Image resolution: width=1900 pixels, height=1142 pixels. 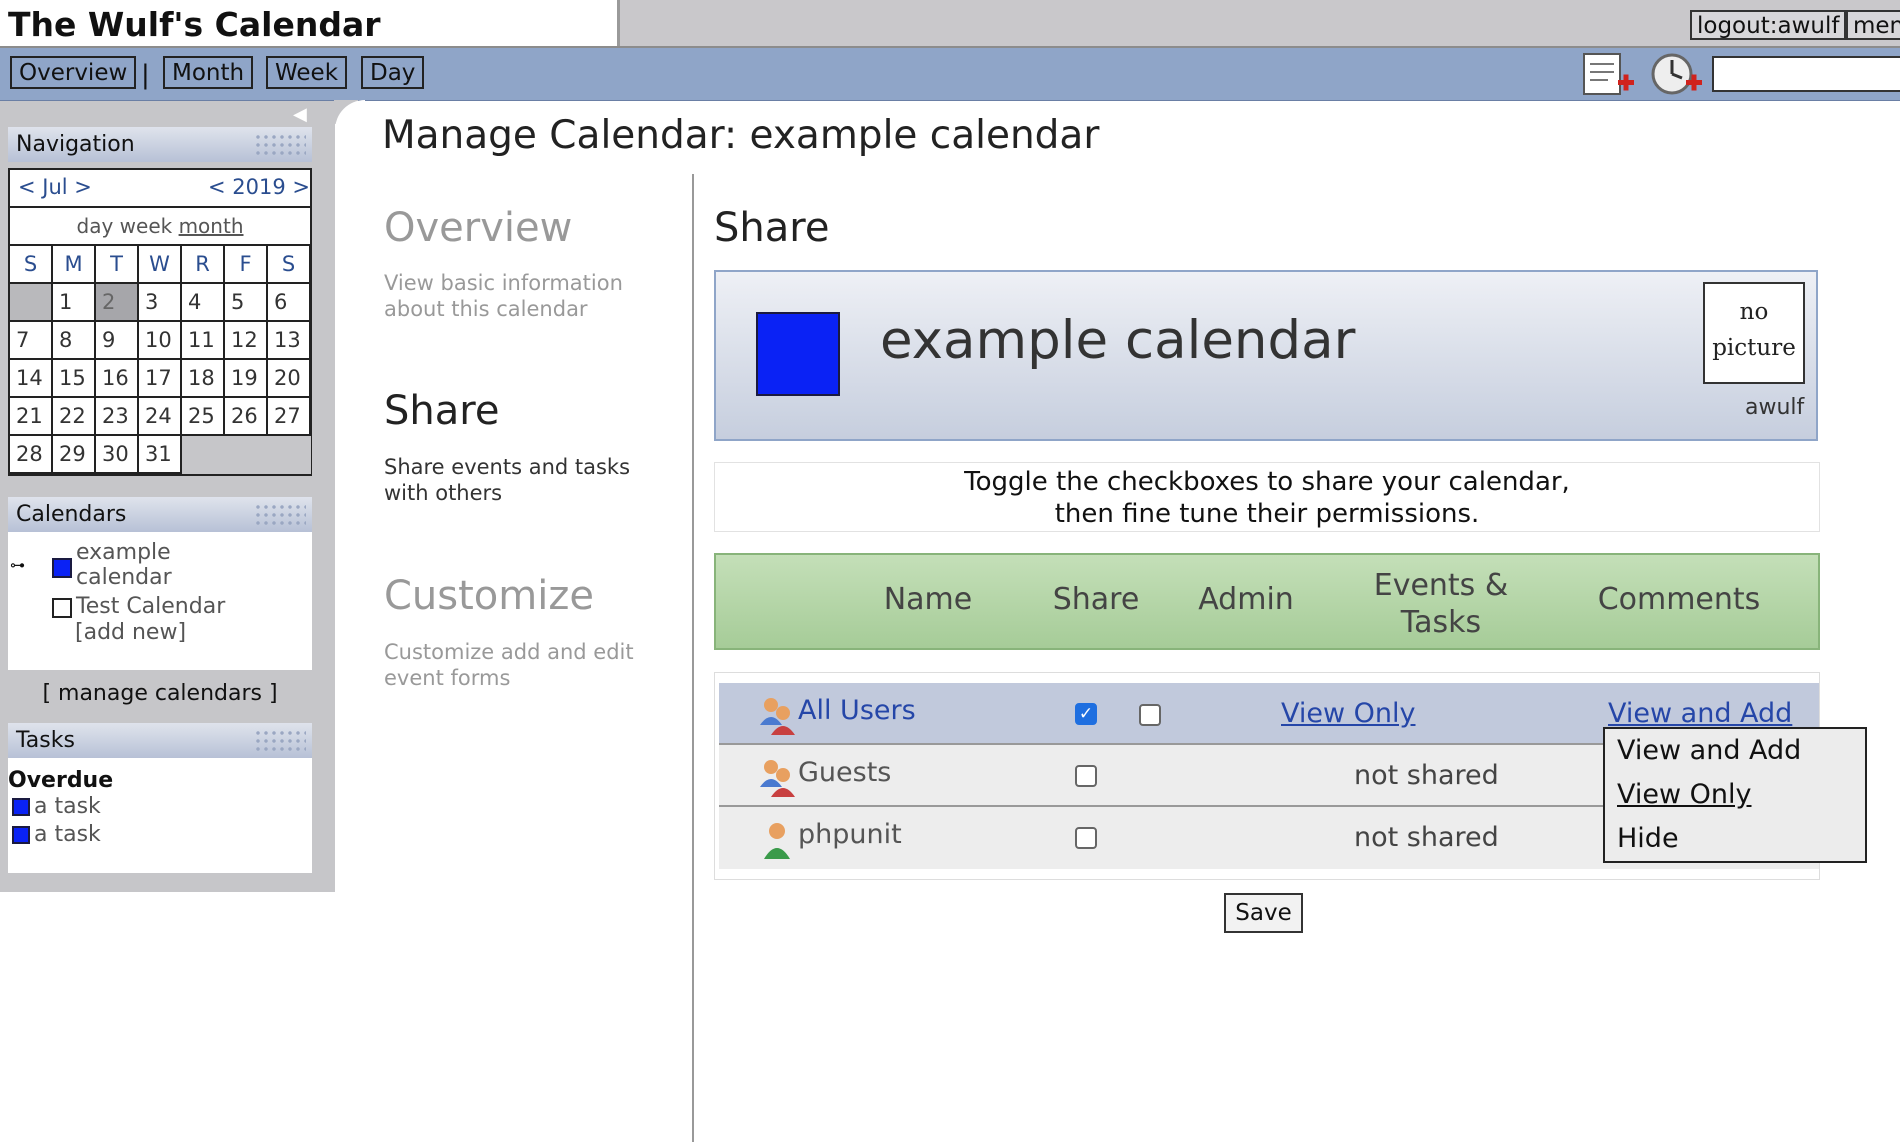 I want to click on weekday-header: M, so click(x=74, y=265).